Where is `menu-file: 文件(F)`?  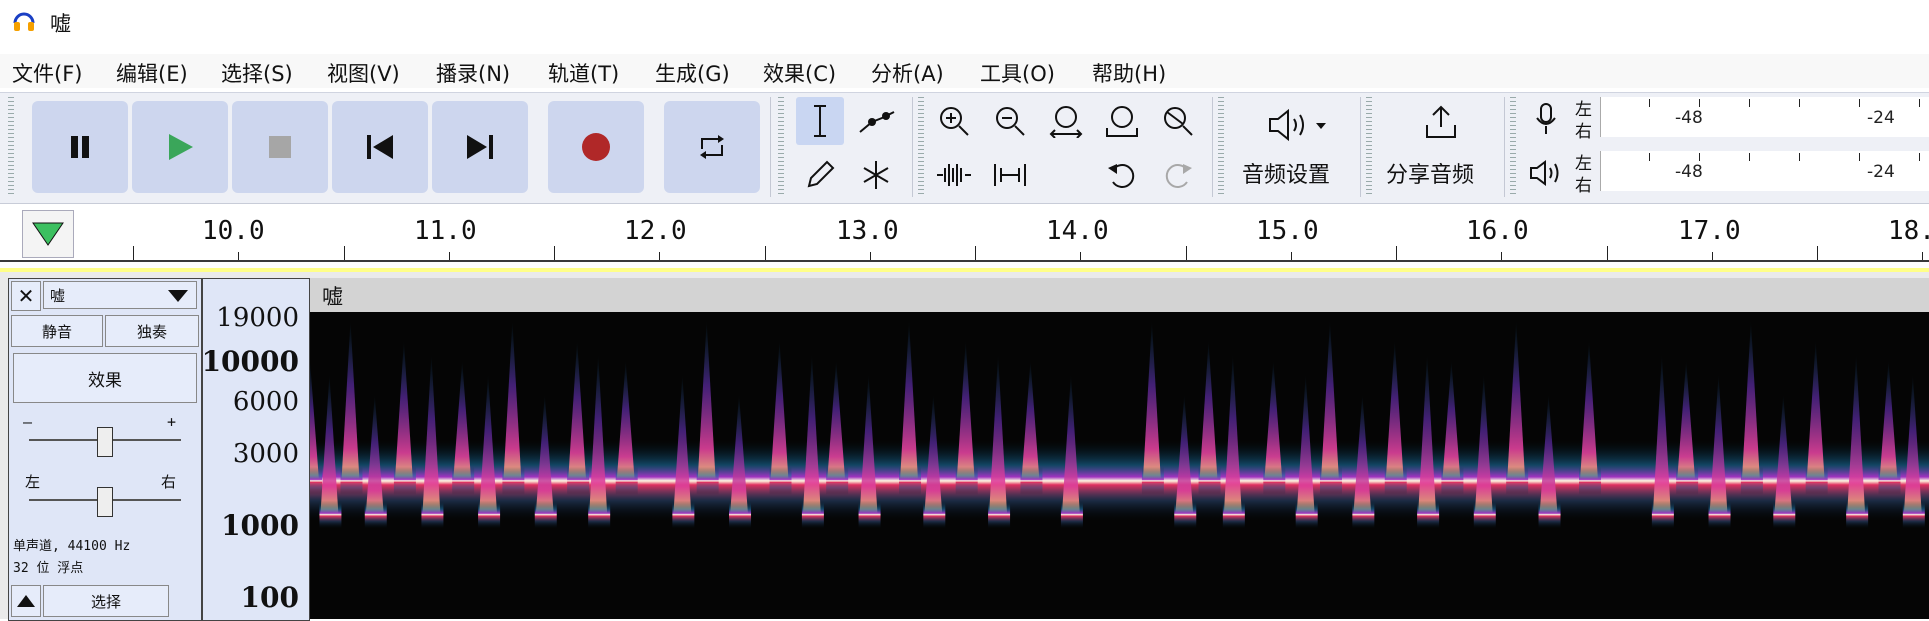 menu-file: 文件(F) is located at coordinates (47, 73).